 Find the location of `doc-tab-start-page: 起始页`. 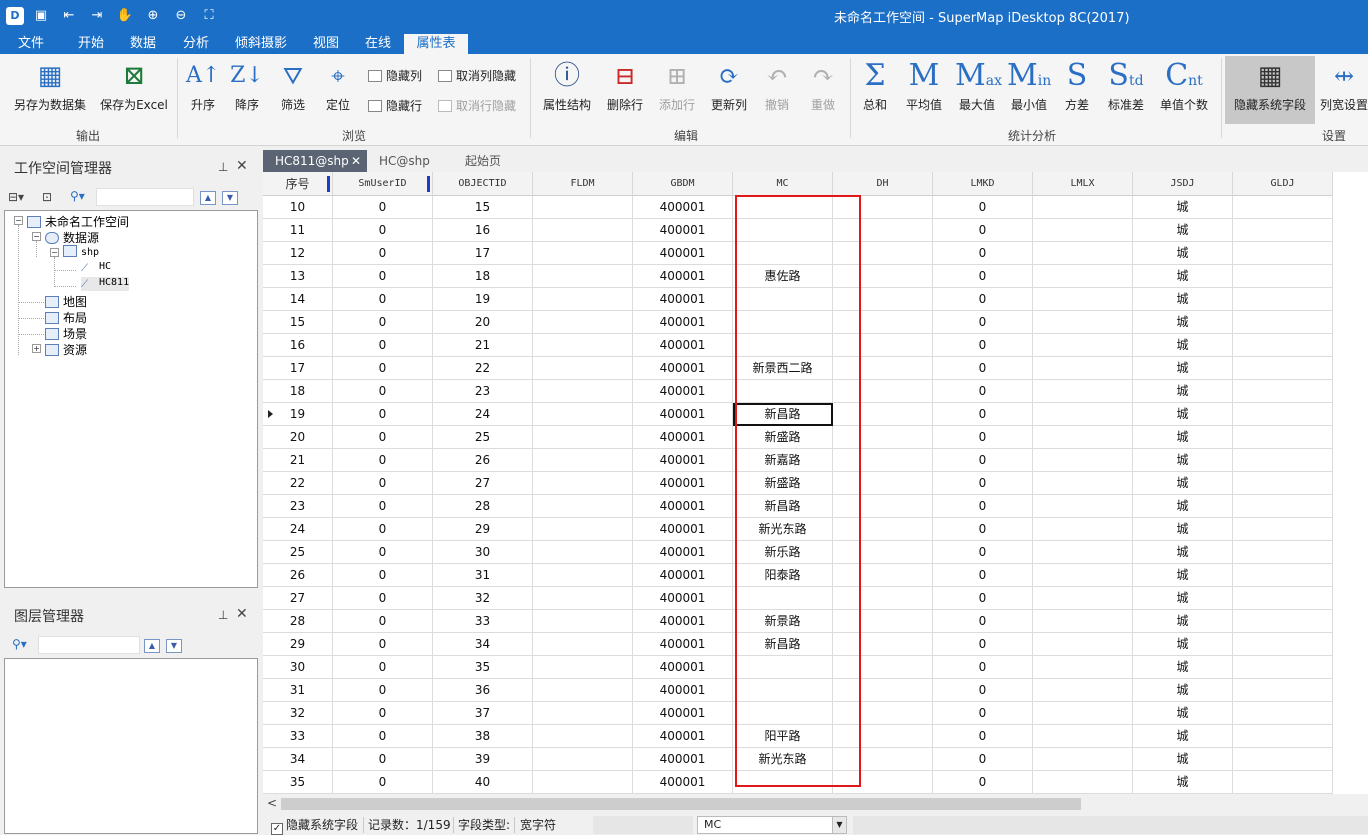

doc-tab-start-page: 起始页 is located at coordinates (483, 161).